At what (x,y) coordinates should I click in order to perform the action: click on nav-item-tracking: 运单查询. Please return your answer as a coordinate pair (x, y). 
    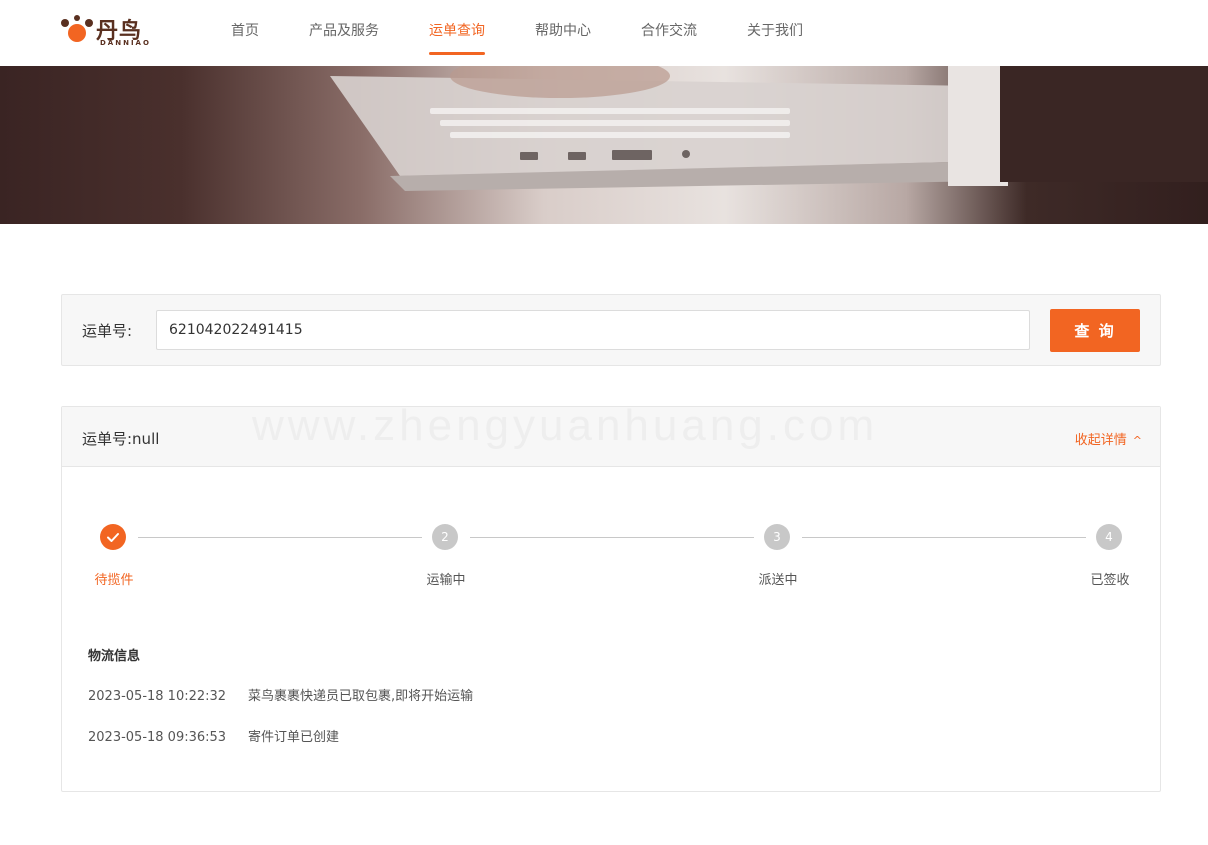
    Looking at the image, I should click on (457, 30).